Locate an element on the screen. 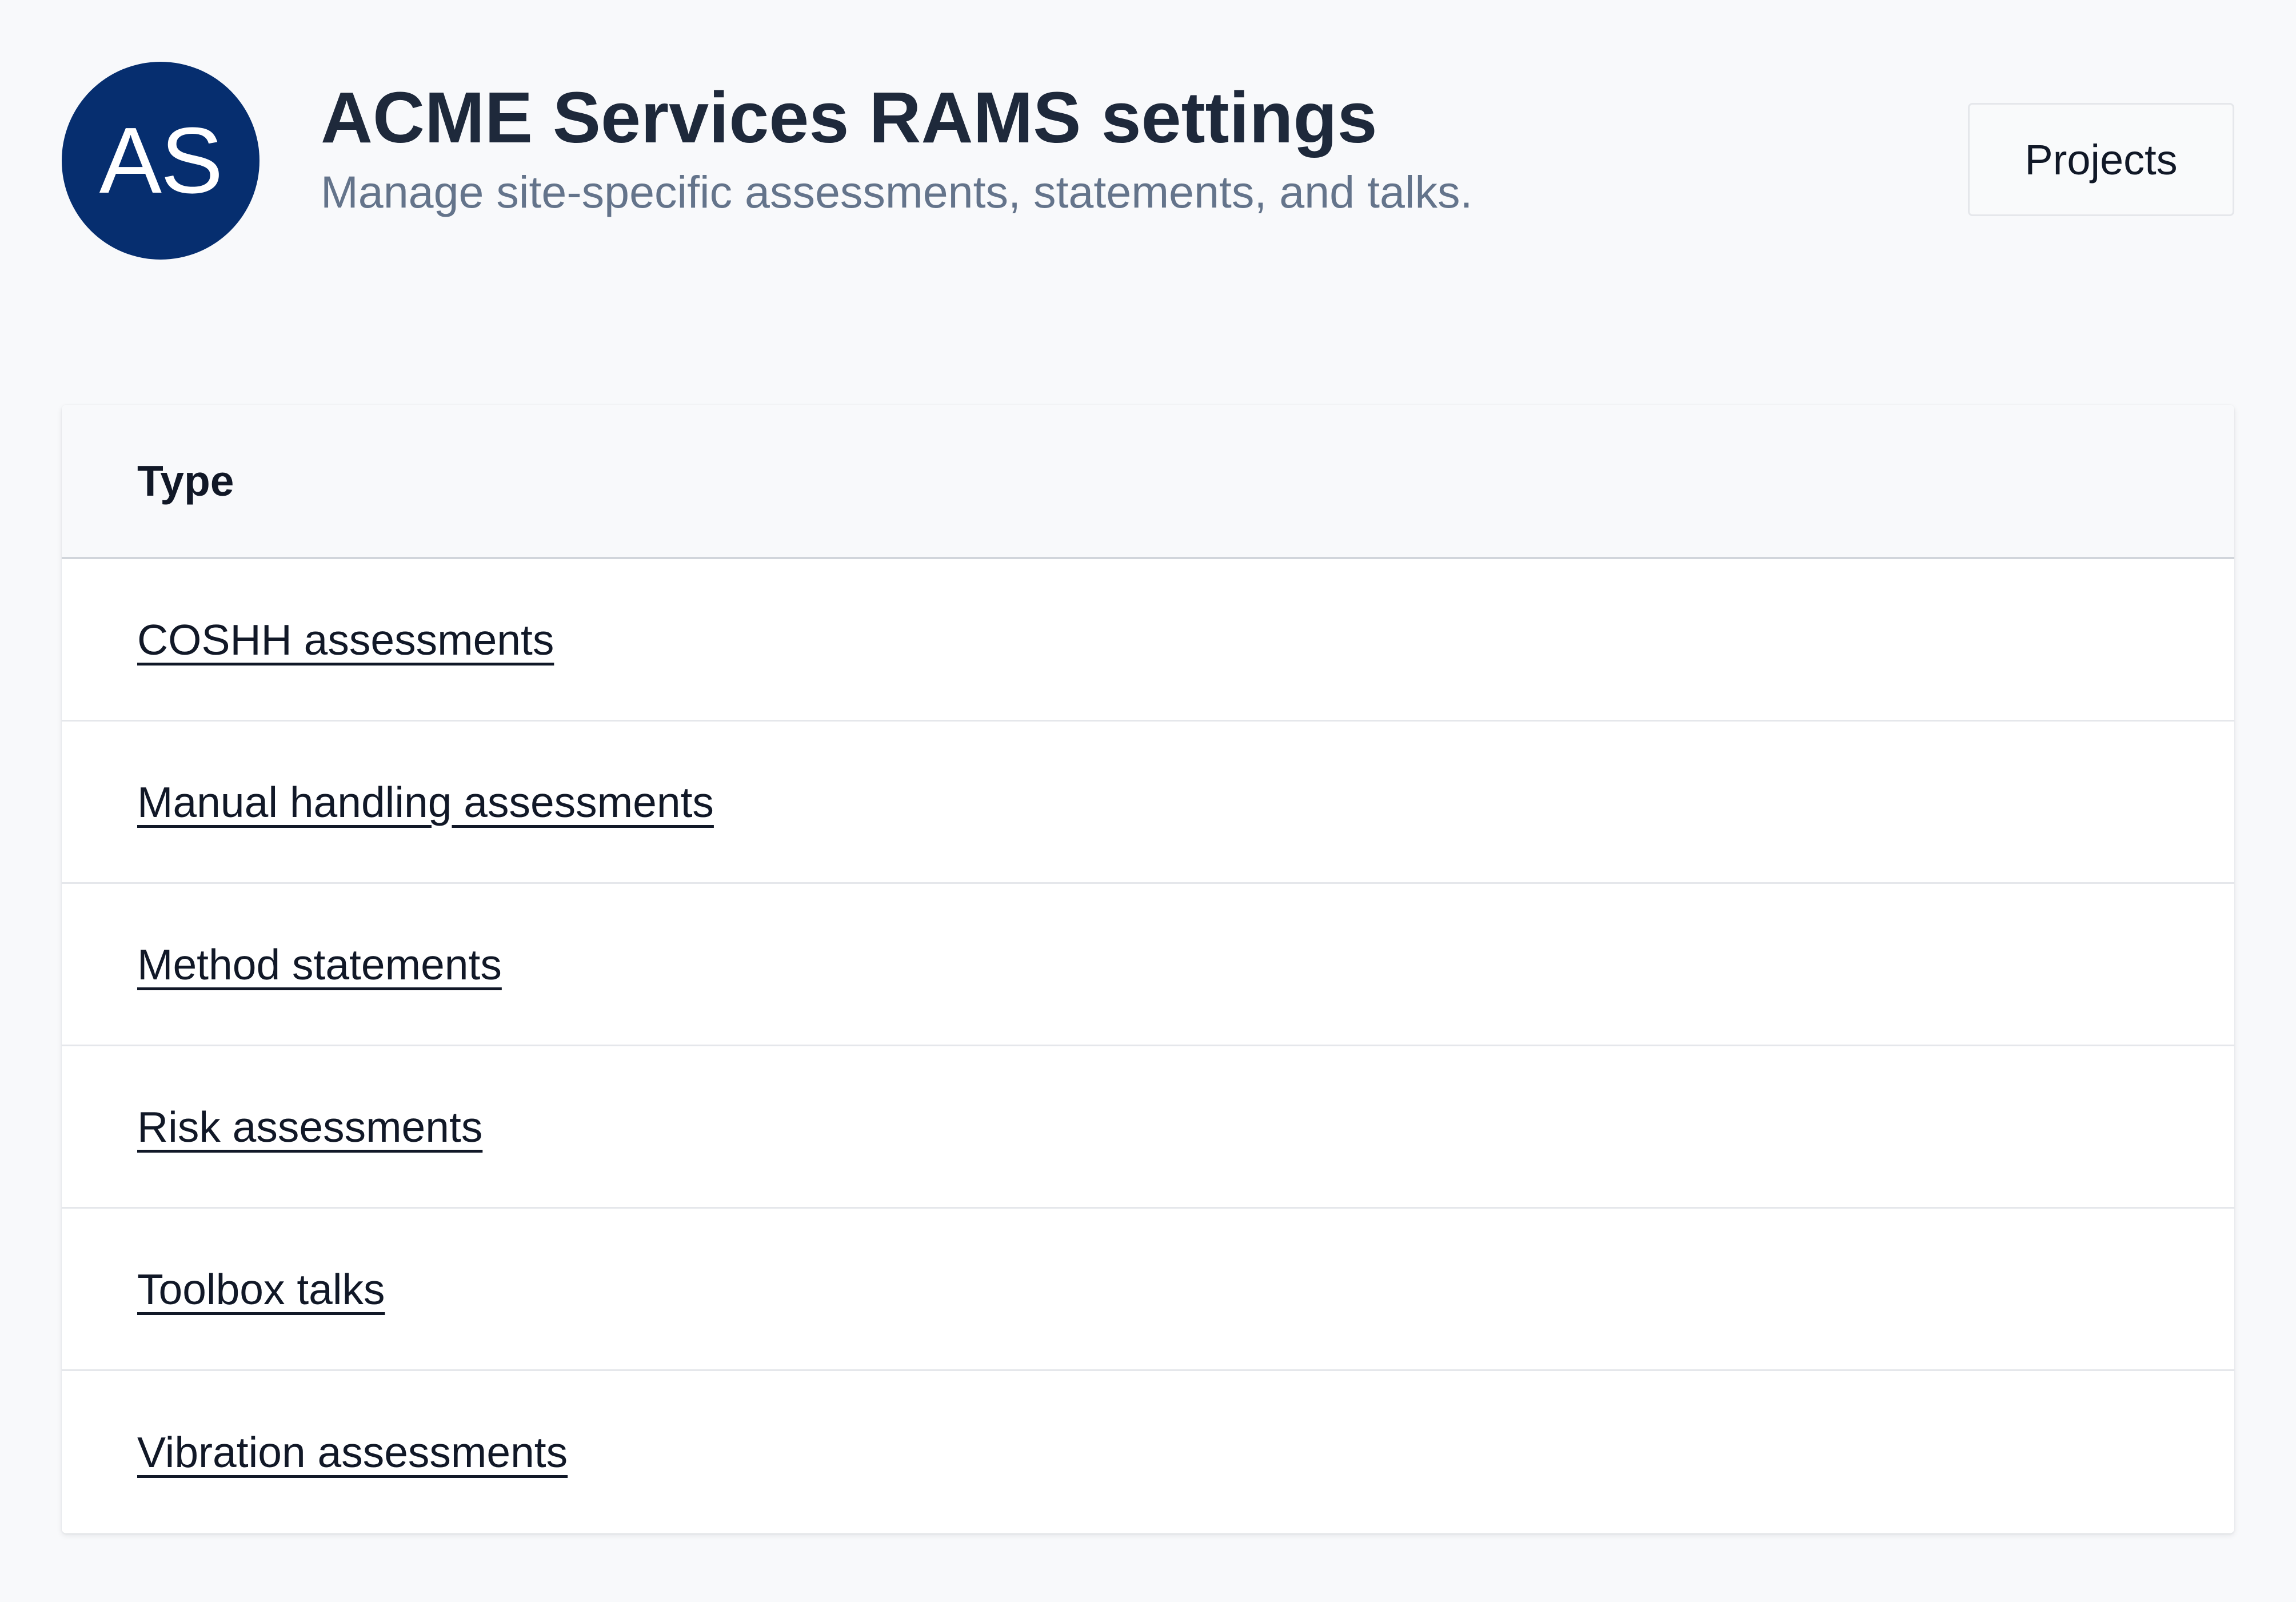  link-vibration-assessments: Vibration assessments is located at coordinates (352, 1452).